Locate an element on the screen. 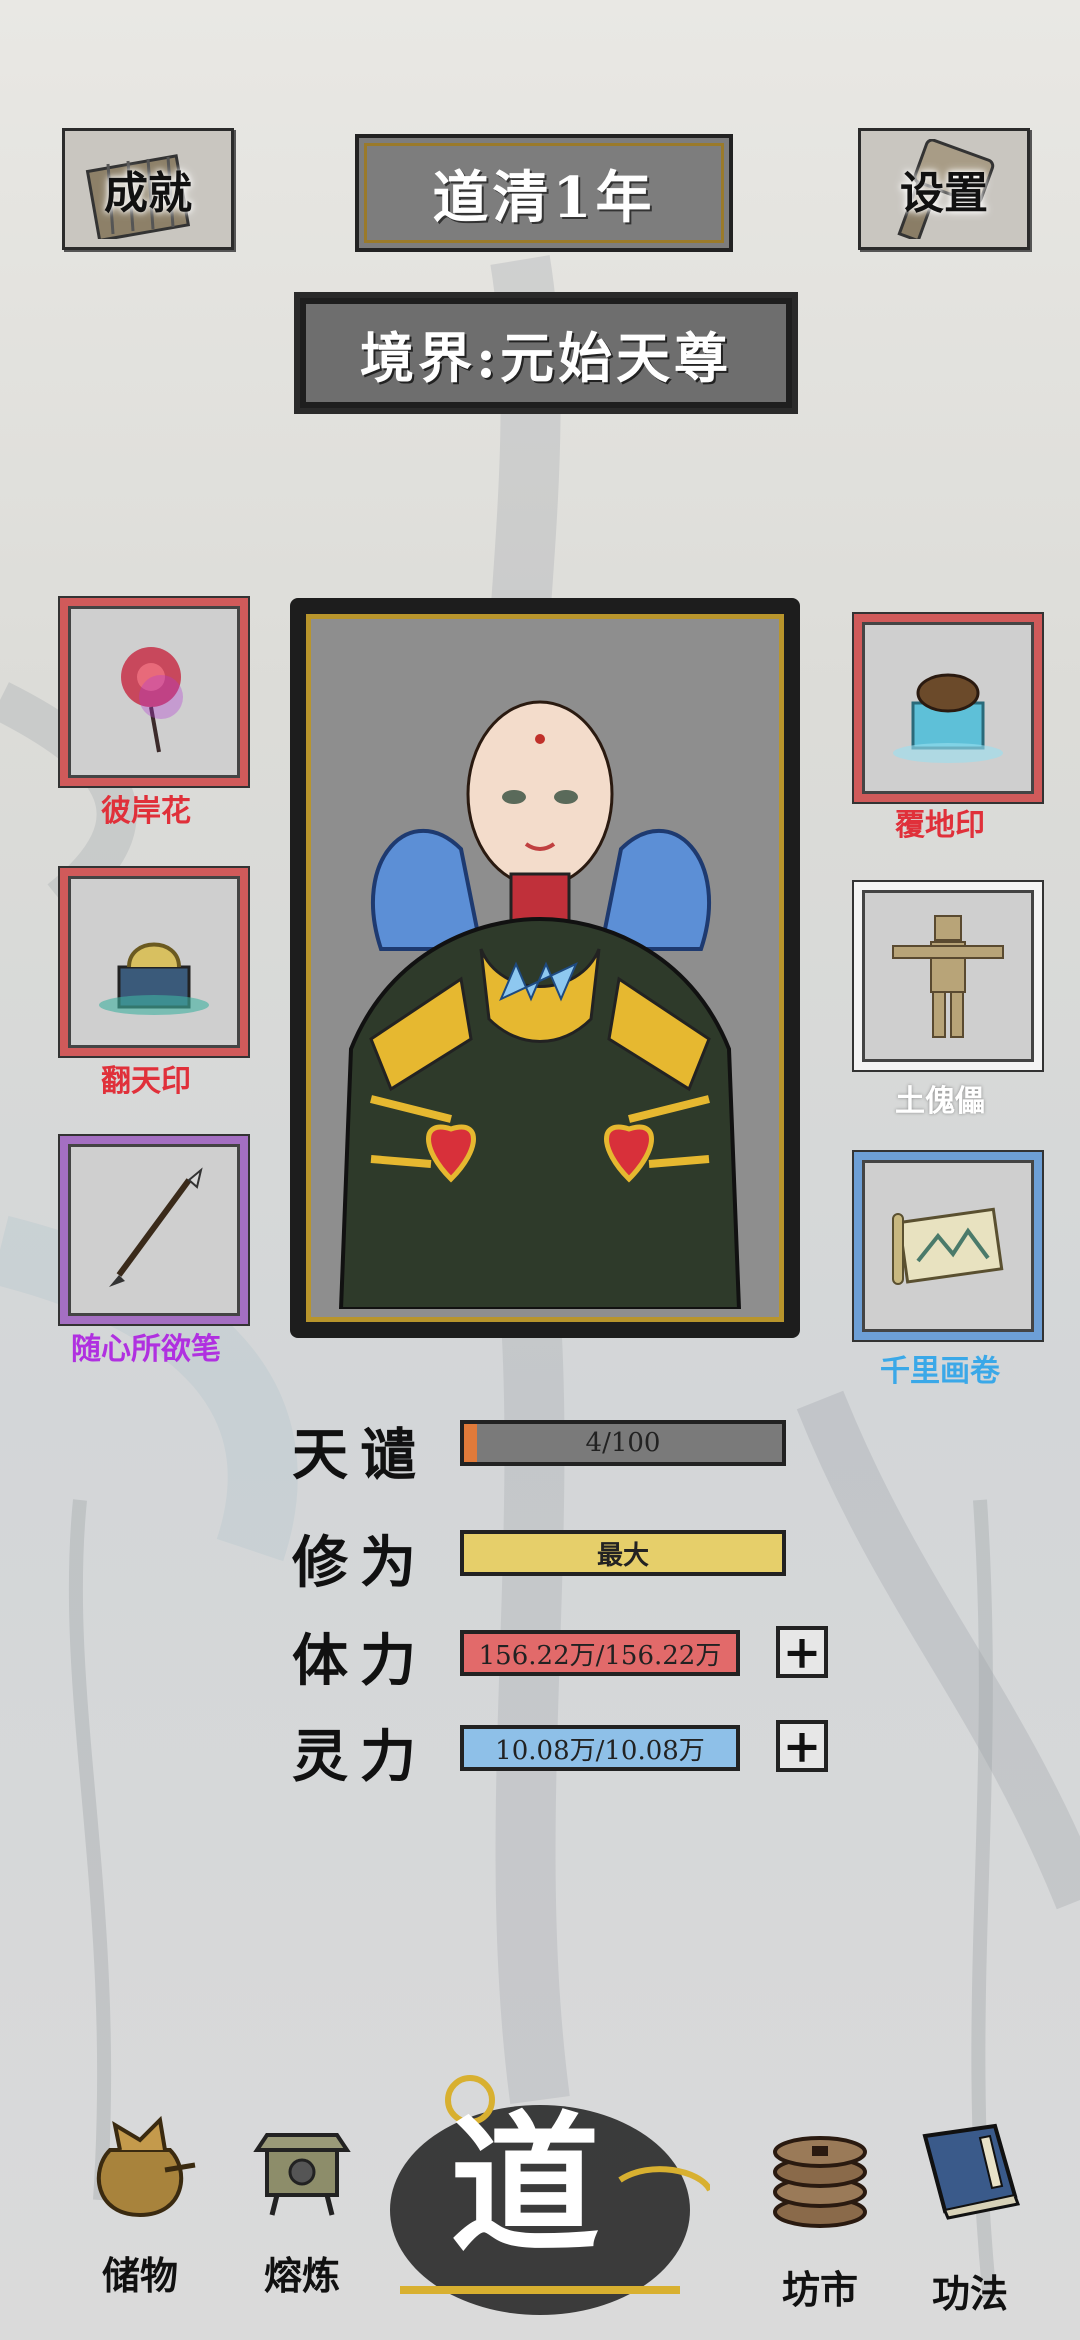  dragon-seal-icon is located at coordinates (154, 978).